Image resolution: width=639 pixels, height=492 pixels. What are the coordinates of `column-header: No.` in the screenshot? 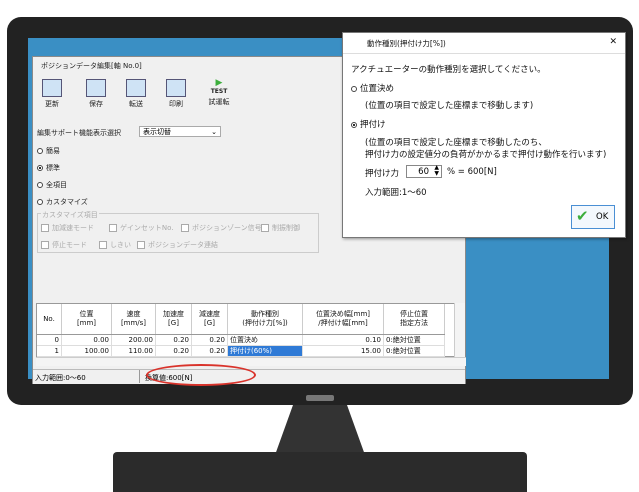 It's located at (49, 319).